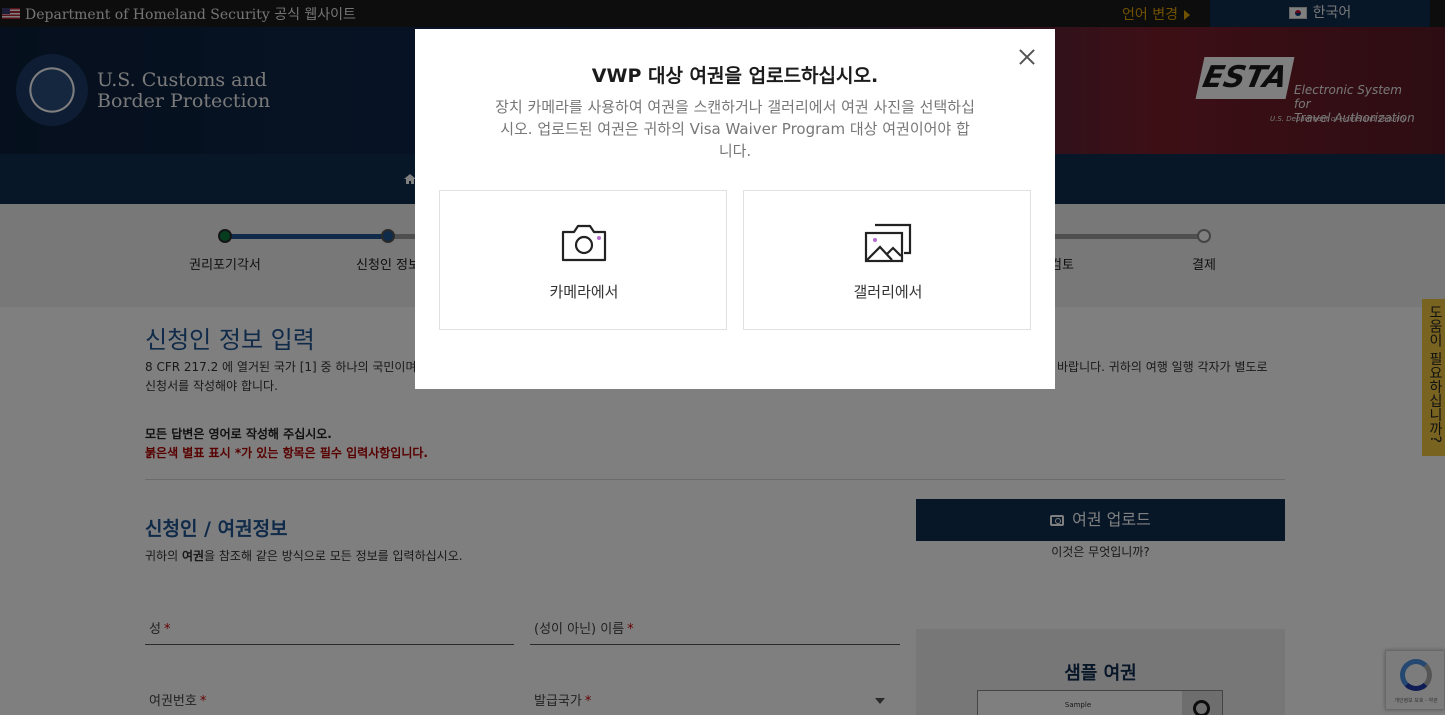 The image size is (1445, 715). Describe the element at coordinates (735, 76) in the screenshot. I see `modal-title: VWP 대상 여권을 업로드하십시오.` at that location.